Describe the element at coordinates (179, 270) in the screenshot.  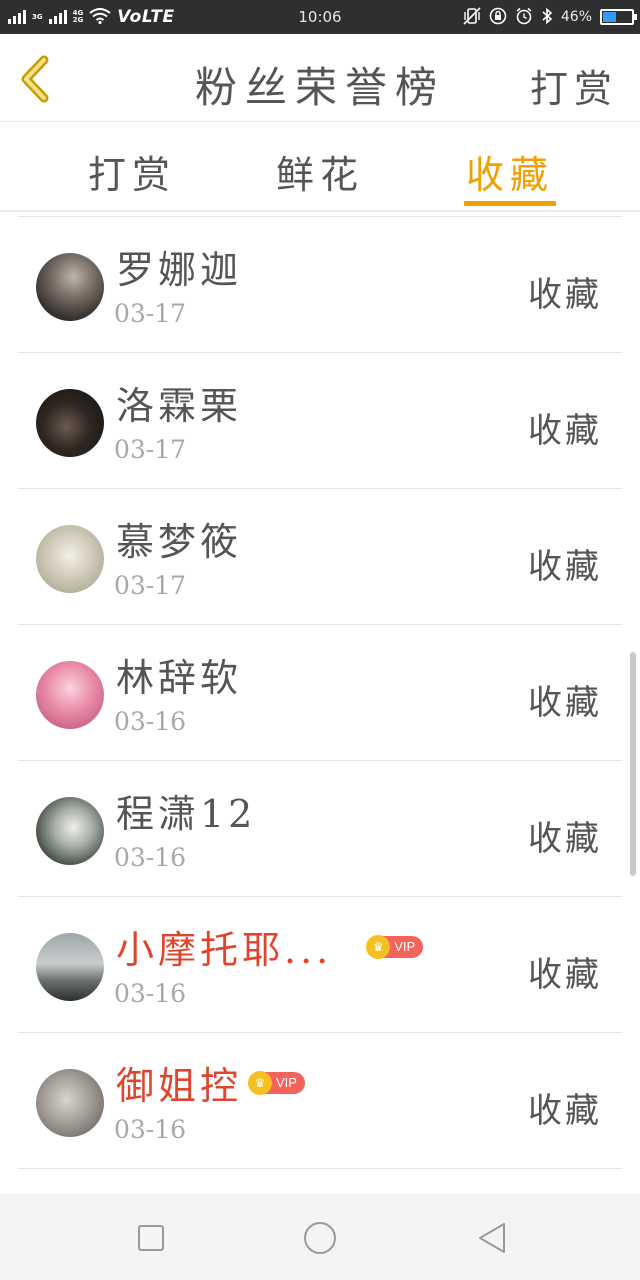
I see `user-name: 罗娜迦` at that location.